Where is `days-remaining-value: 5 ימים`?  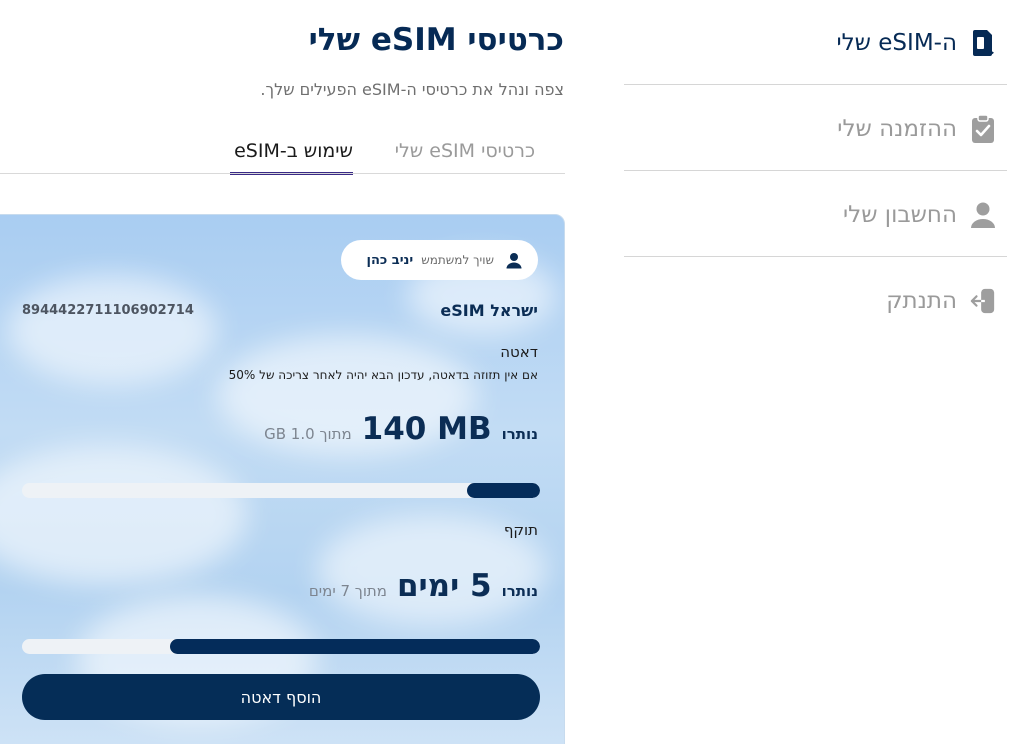 days-remaining-value: 5 ימים is located at coordinates (444, 586).